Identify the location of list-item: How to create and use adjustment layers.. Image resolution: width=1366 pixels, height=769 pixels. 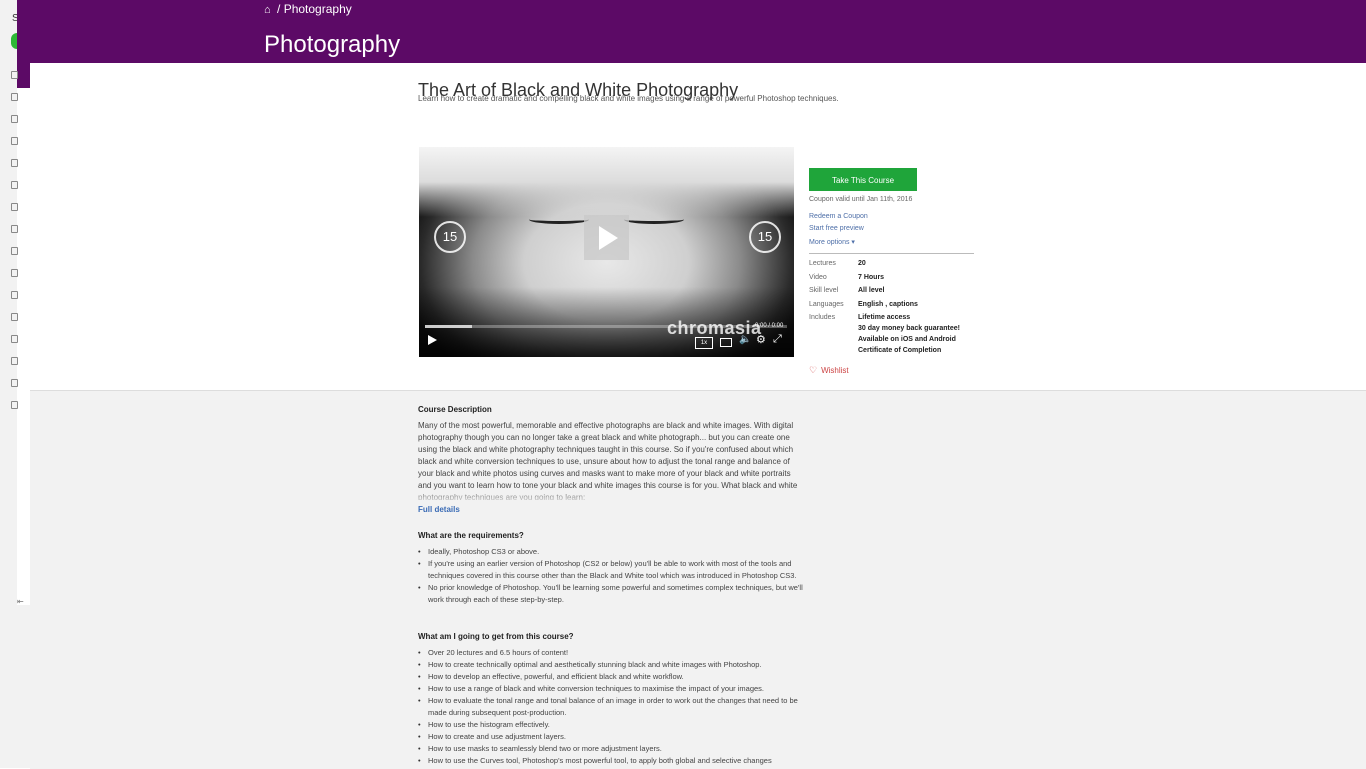
(613, 737).